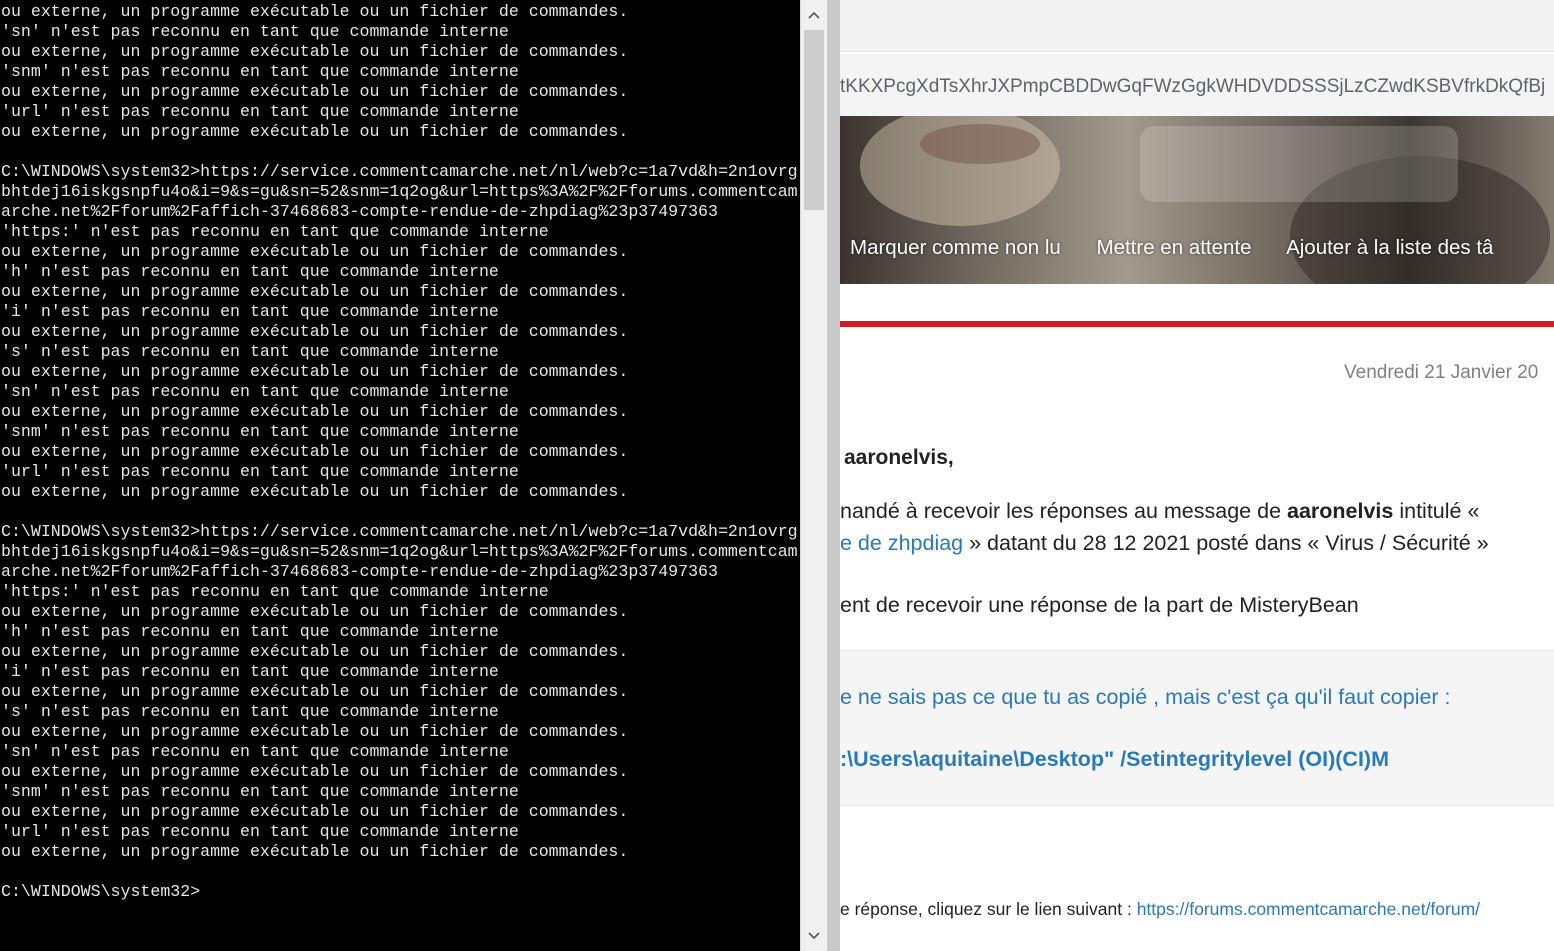 The height and width of the screenshot is (951, 1554). I want to click on snooze-button: Mettre en attente, so click(1174, 247).